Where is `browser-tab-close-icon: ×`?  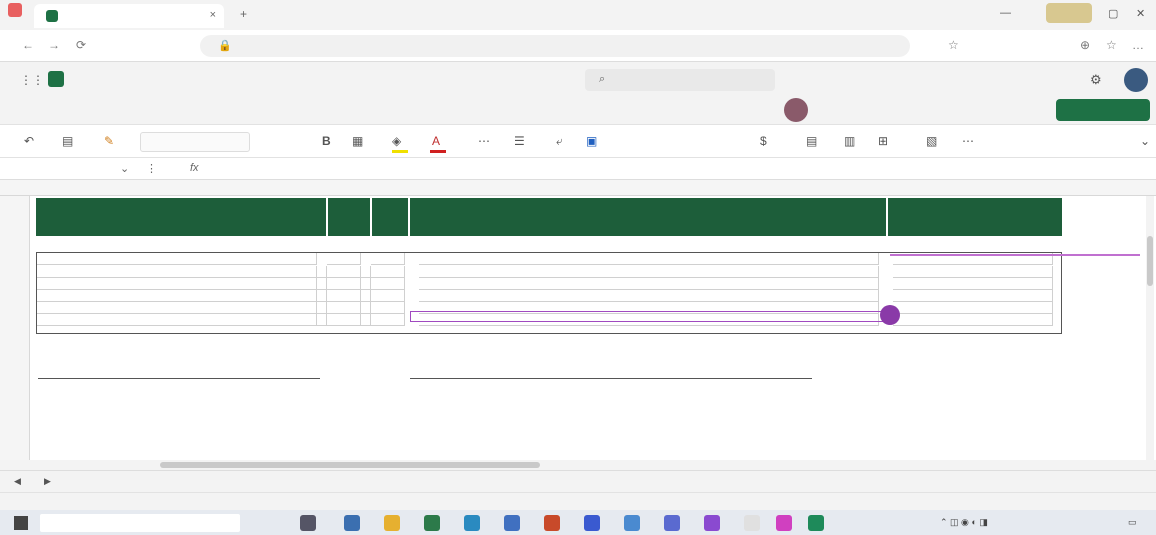 browser-tab-close-icon: × is located at coordinates (213, 15).